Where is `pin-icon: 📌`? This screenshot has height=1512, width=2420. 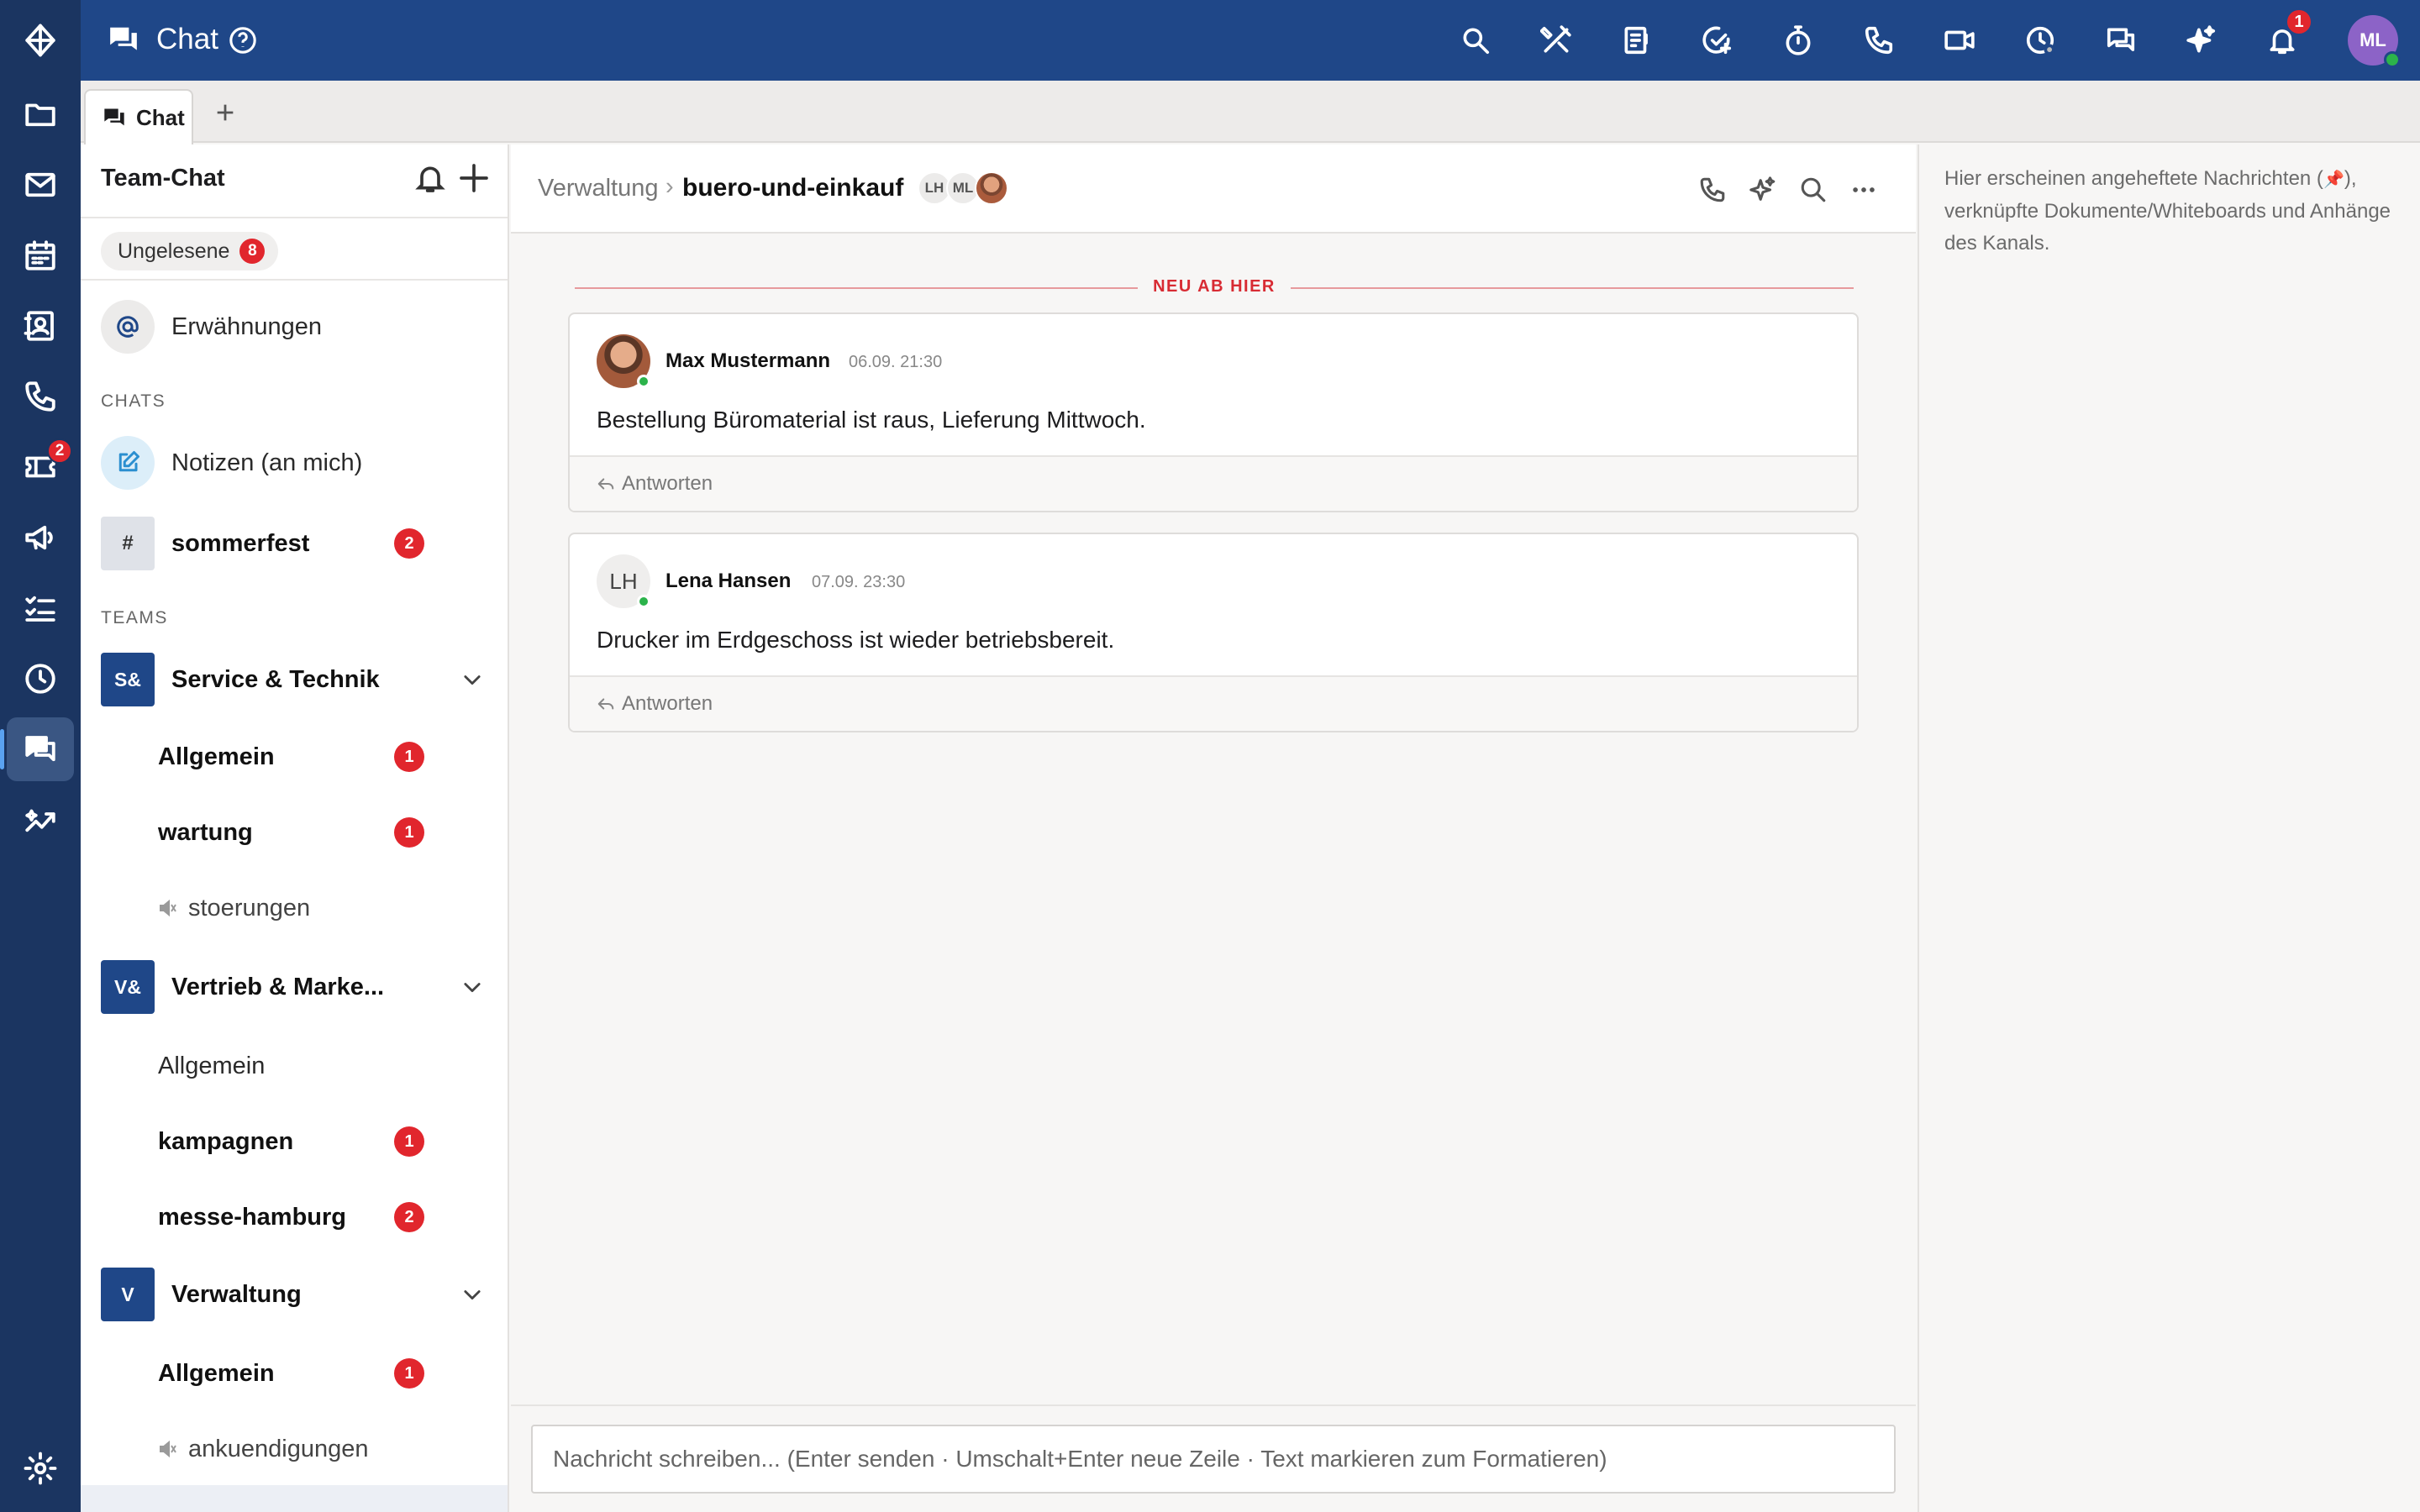 pin-icon: 📌 is located at coordinates (2333, 180).